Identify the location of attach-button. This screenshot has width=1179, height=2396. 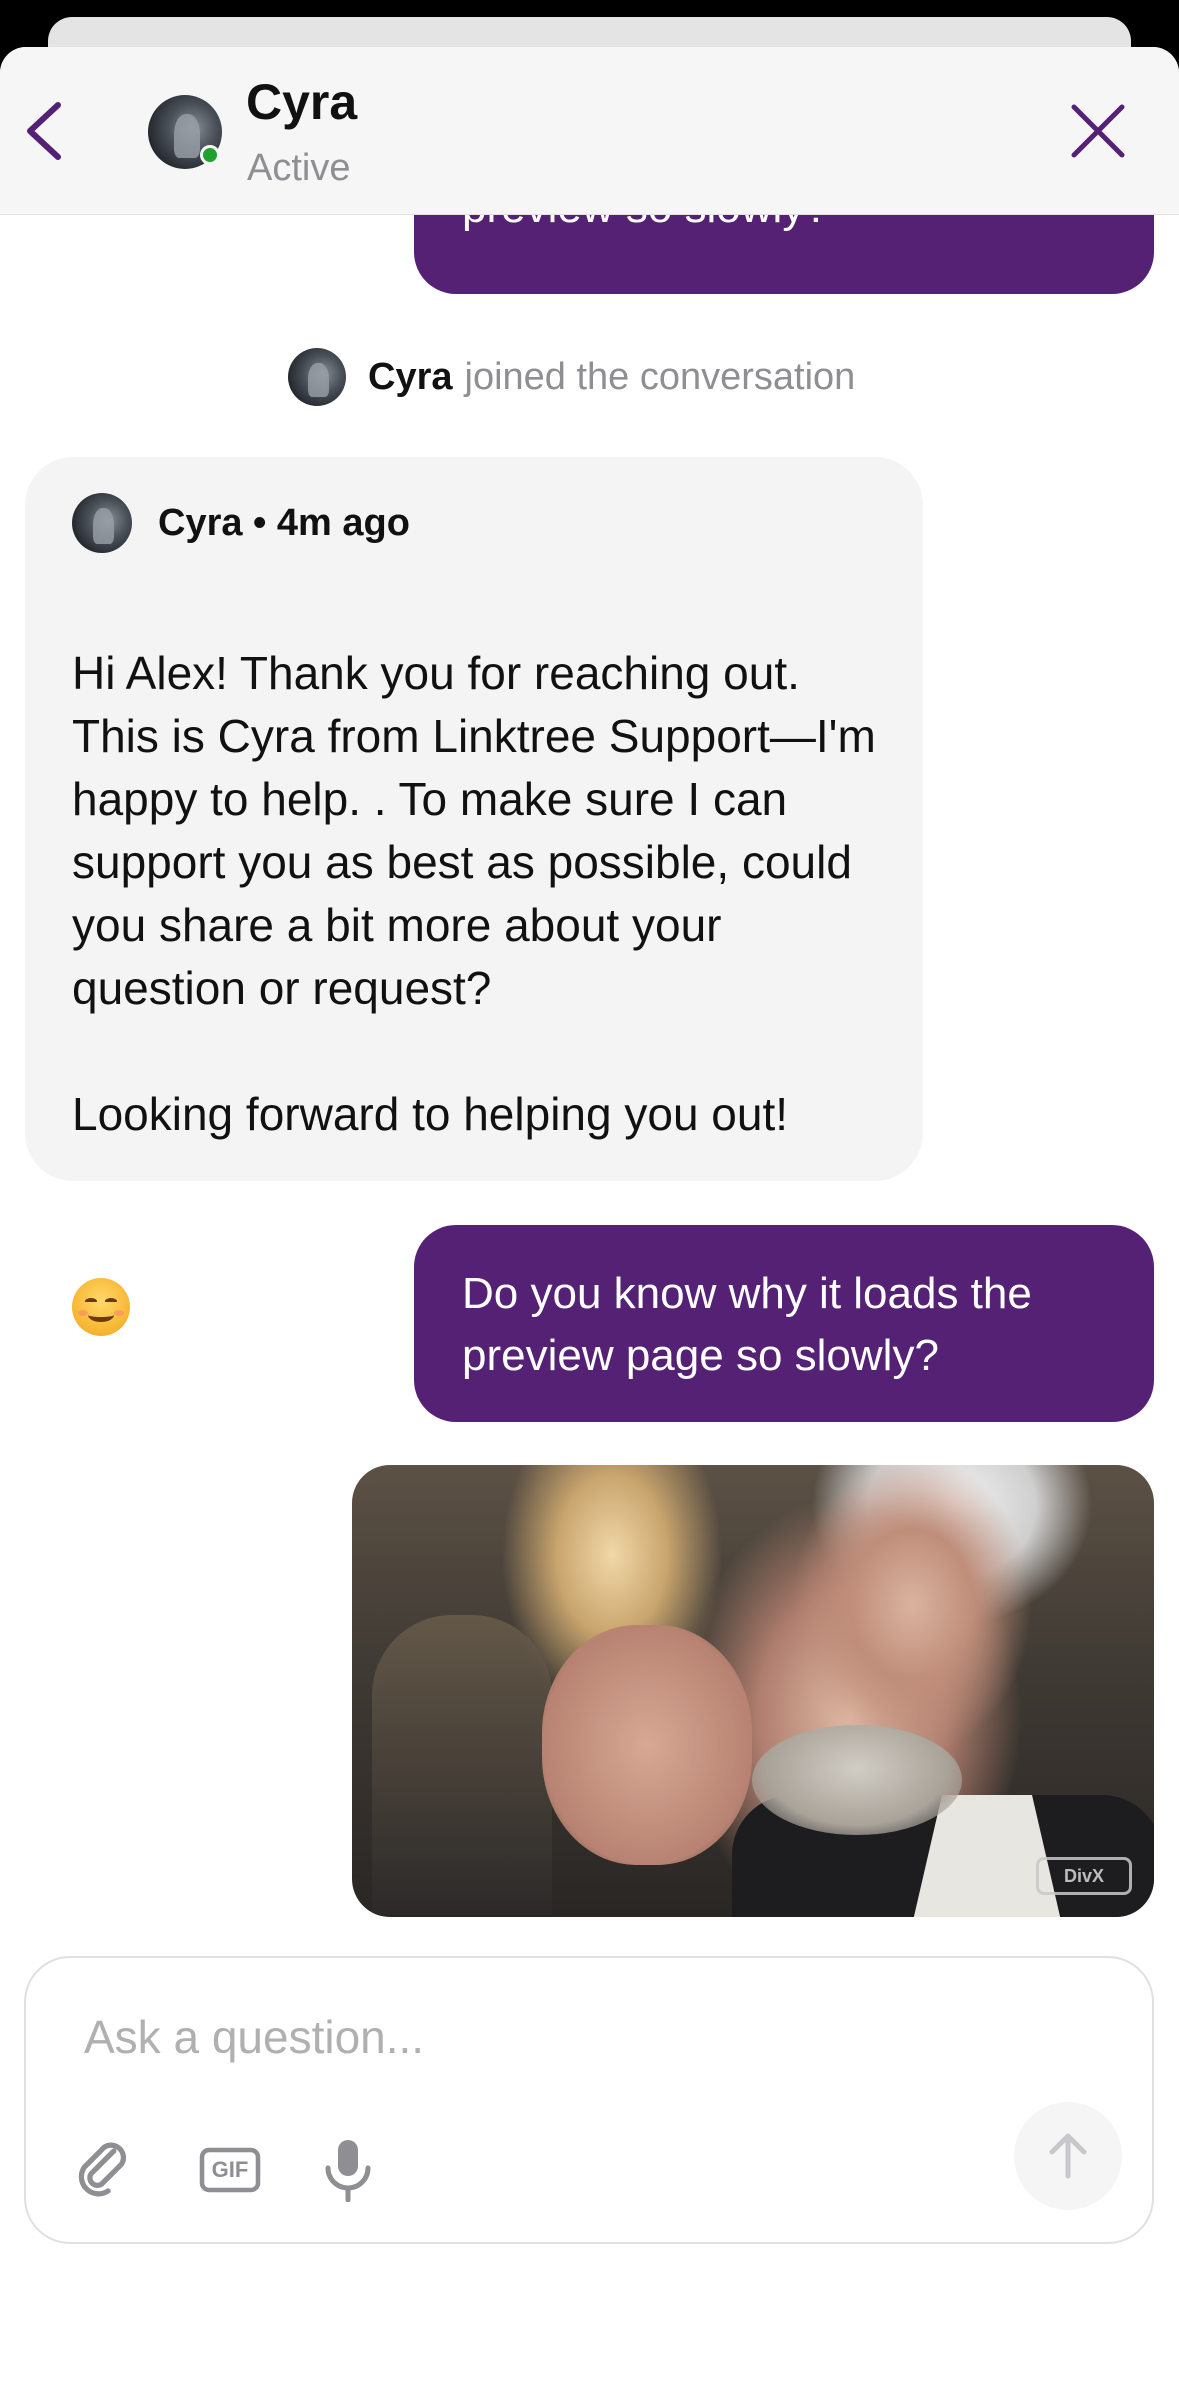
(106, 2170).